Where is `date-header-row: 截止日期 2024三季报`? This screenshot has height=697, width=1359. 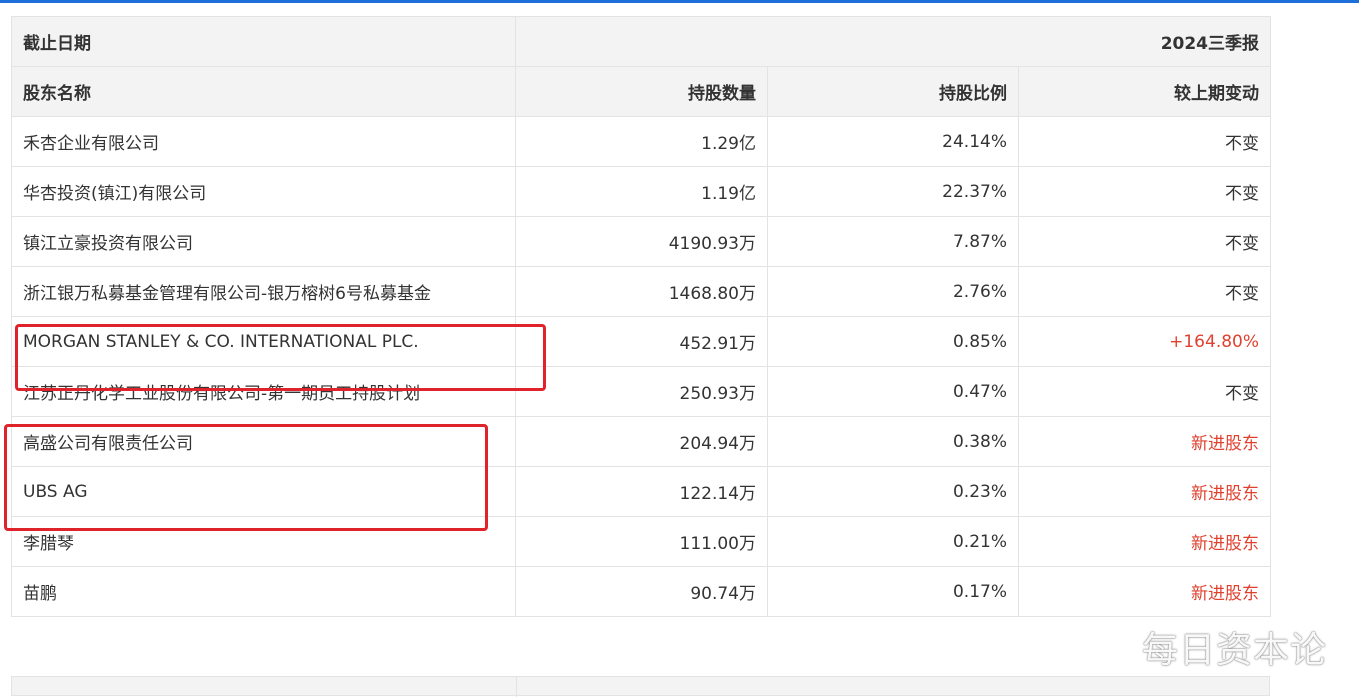
date-header-row: 截止日期 2024三季报 is located at coordinates (641, 41).